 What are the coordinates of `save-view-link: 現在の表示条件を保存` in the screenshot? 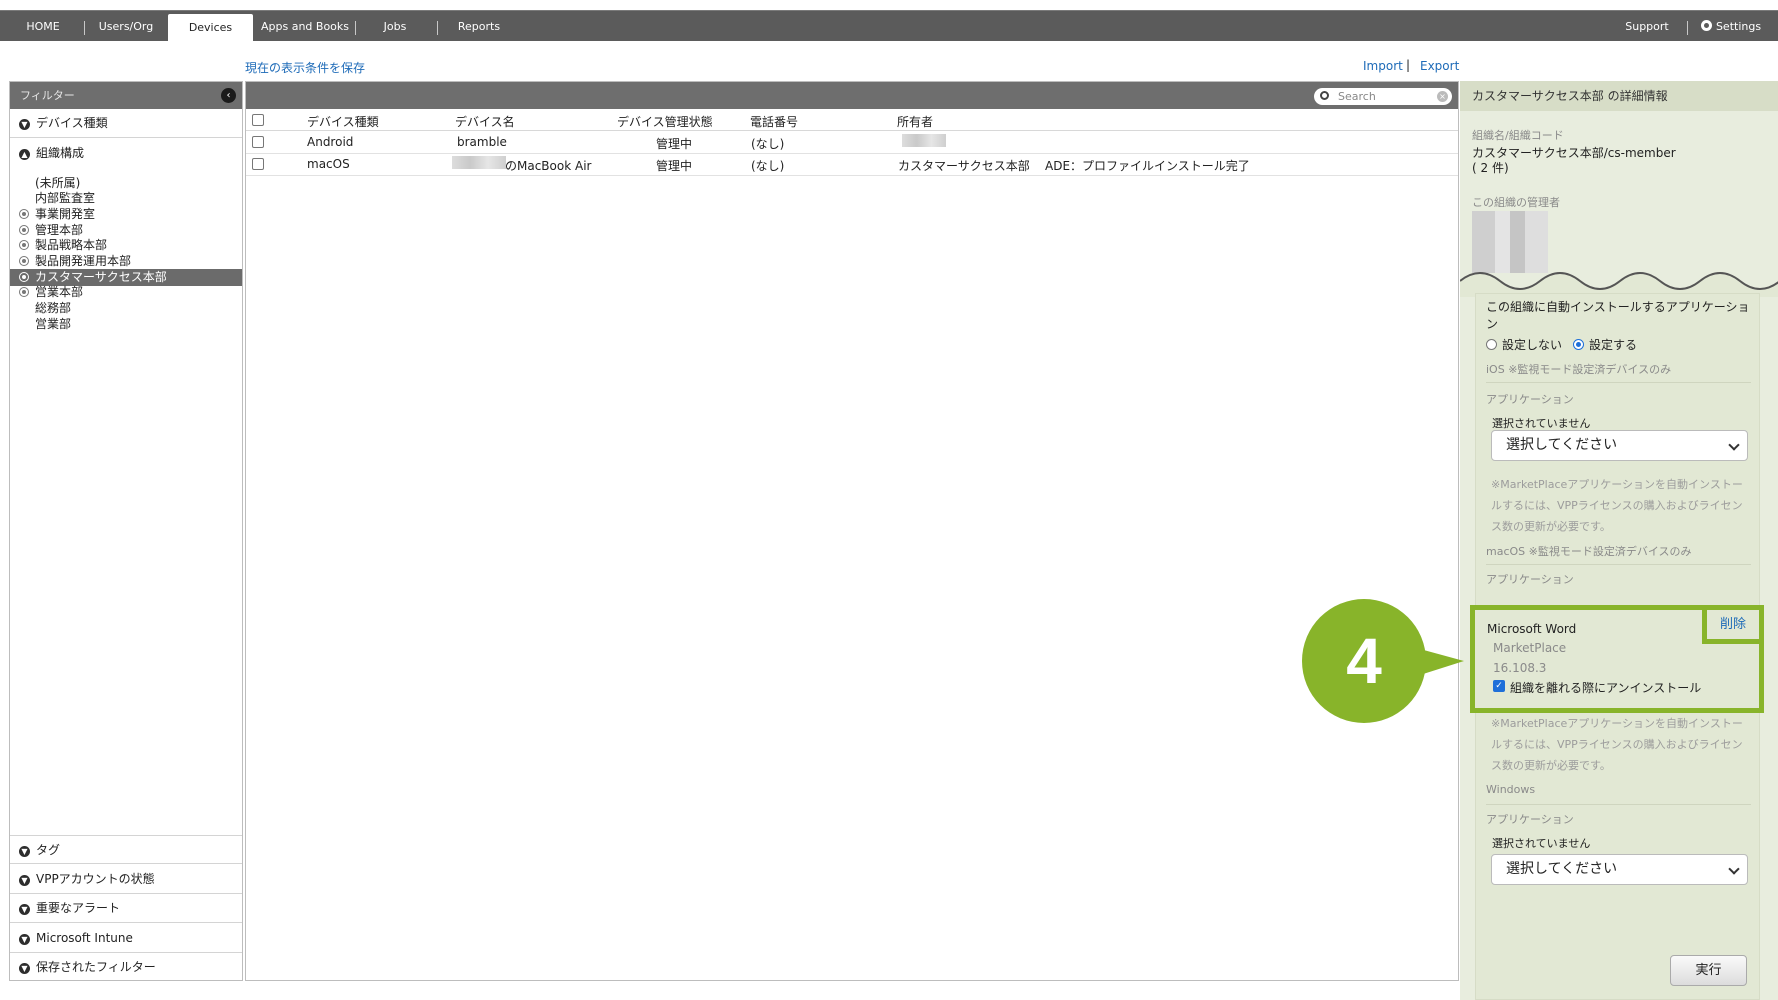 It's located at (305, 67).